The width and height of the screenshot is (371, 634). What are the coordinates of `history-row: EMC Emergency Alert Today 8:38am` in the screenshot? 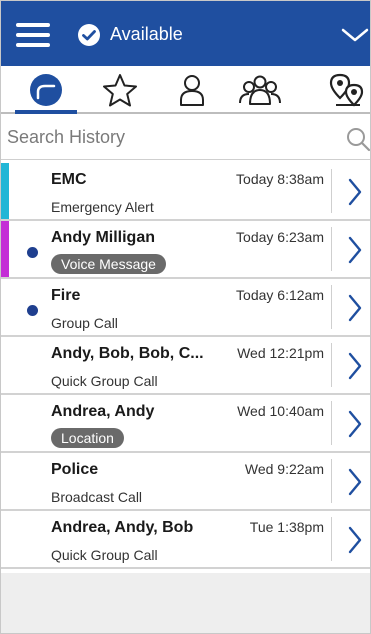 It's located at (185, 192).